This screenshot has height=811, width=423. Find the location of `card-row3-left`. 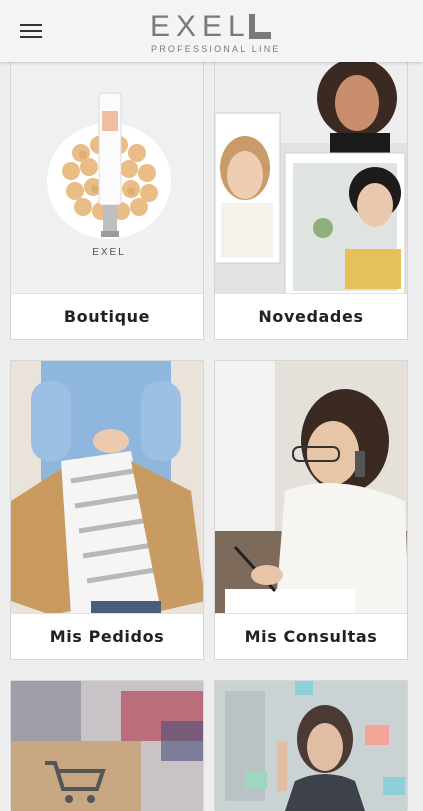

card-row3-left is located at coordinates (107, 745).